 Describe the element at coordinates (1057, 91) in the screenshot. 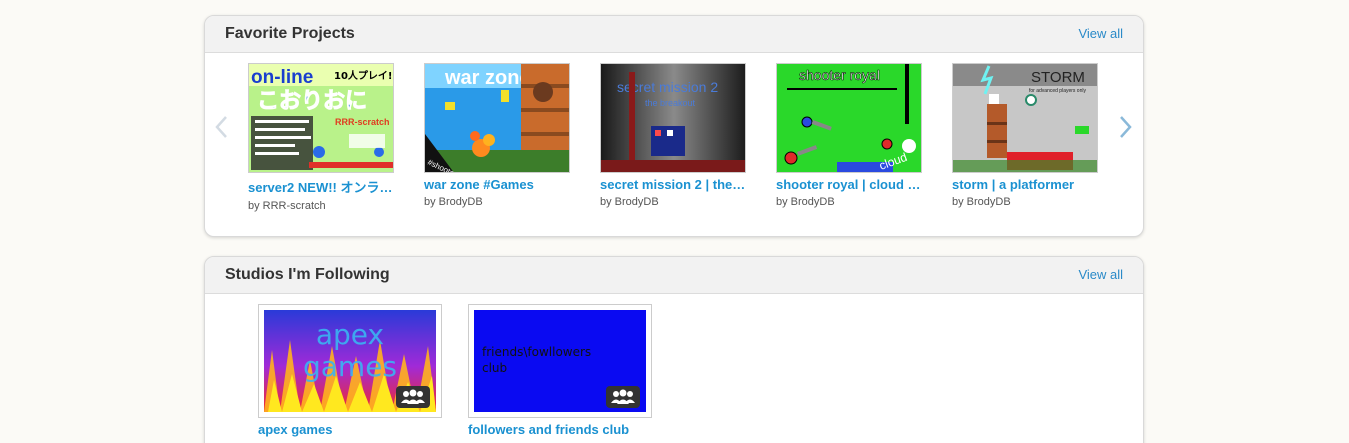

I see `thumb-text: for advanced players only` at that location.